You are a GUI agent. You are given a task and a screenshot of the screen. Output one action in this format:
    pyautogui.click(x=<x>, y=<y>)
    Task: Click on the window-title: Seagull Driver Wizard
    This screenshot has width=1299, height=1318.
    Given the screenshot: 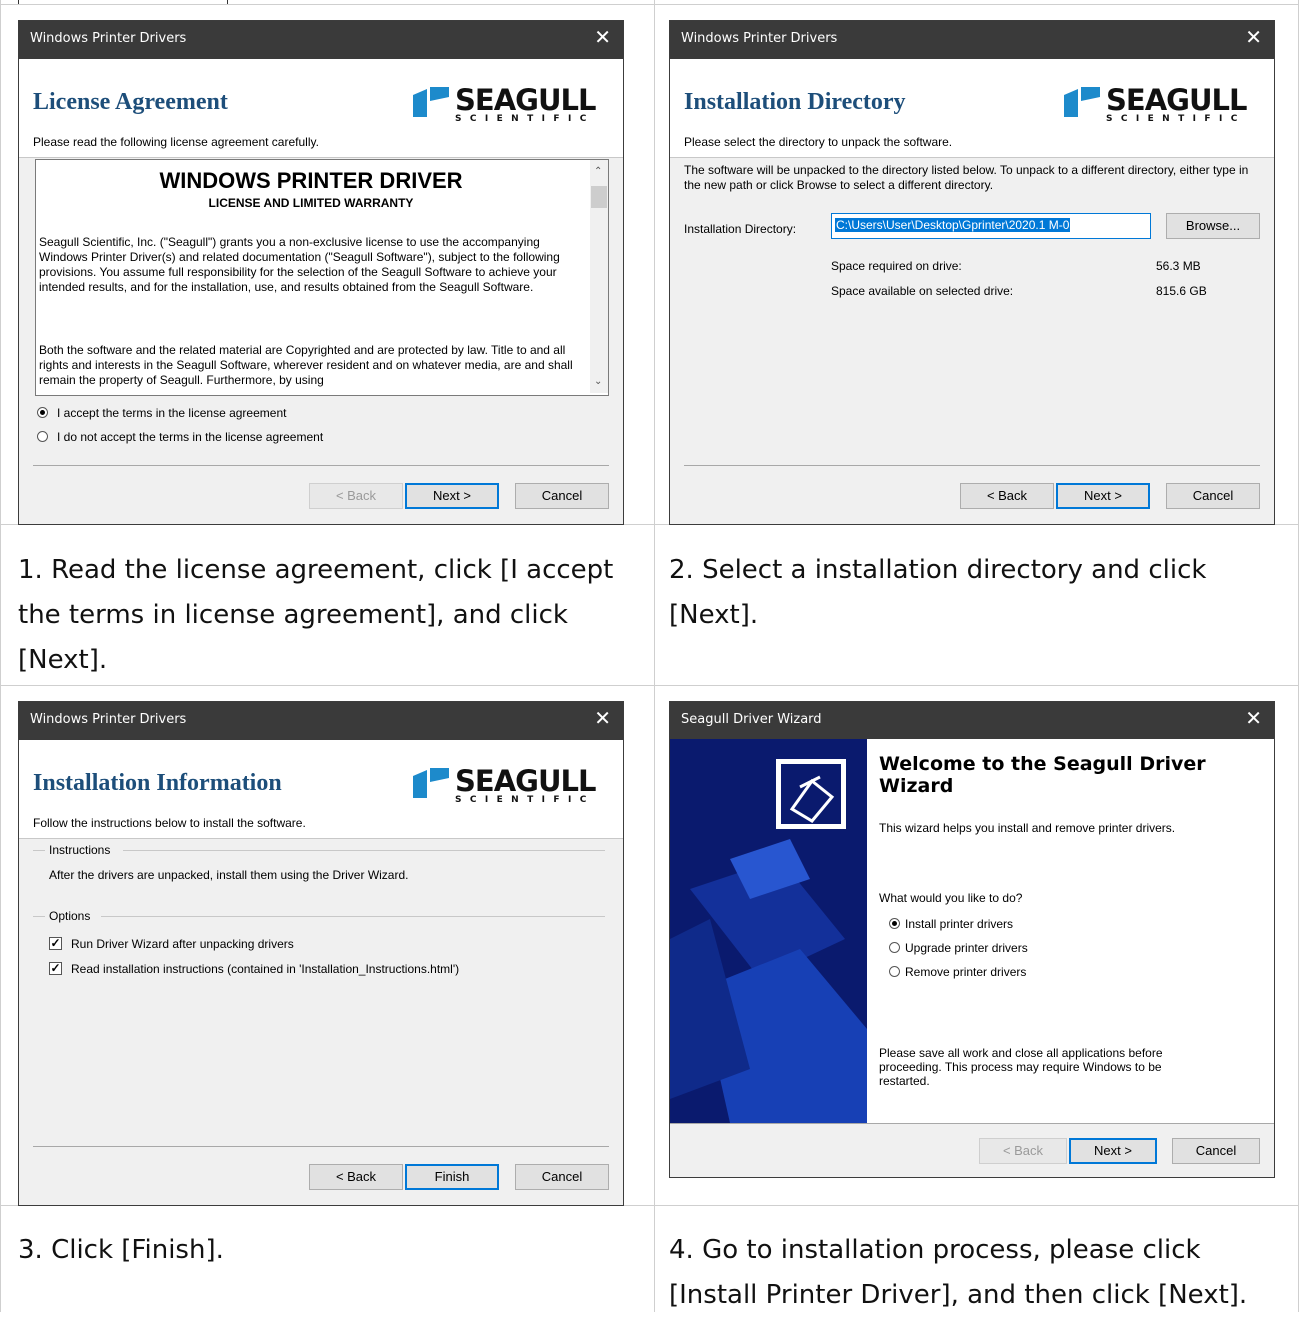 What is the action you would take?
    pyautogui.click(x=751, y=719)
    